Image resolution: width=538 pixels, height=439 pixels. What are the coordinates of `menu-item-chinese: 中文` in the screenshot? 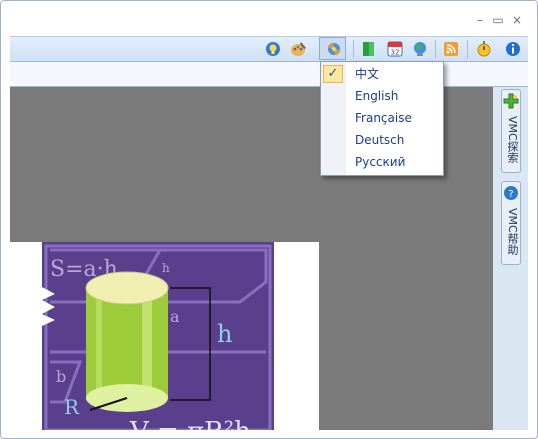 It's located at (367, 74).